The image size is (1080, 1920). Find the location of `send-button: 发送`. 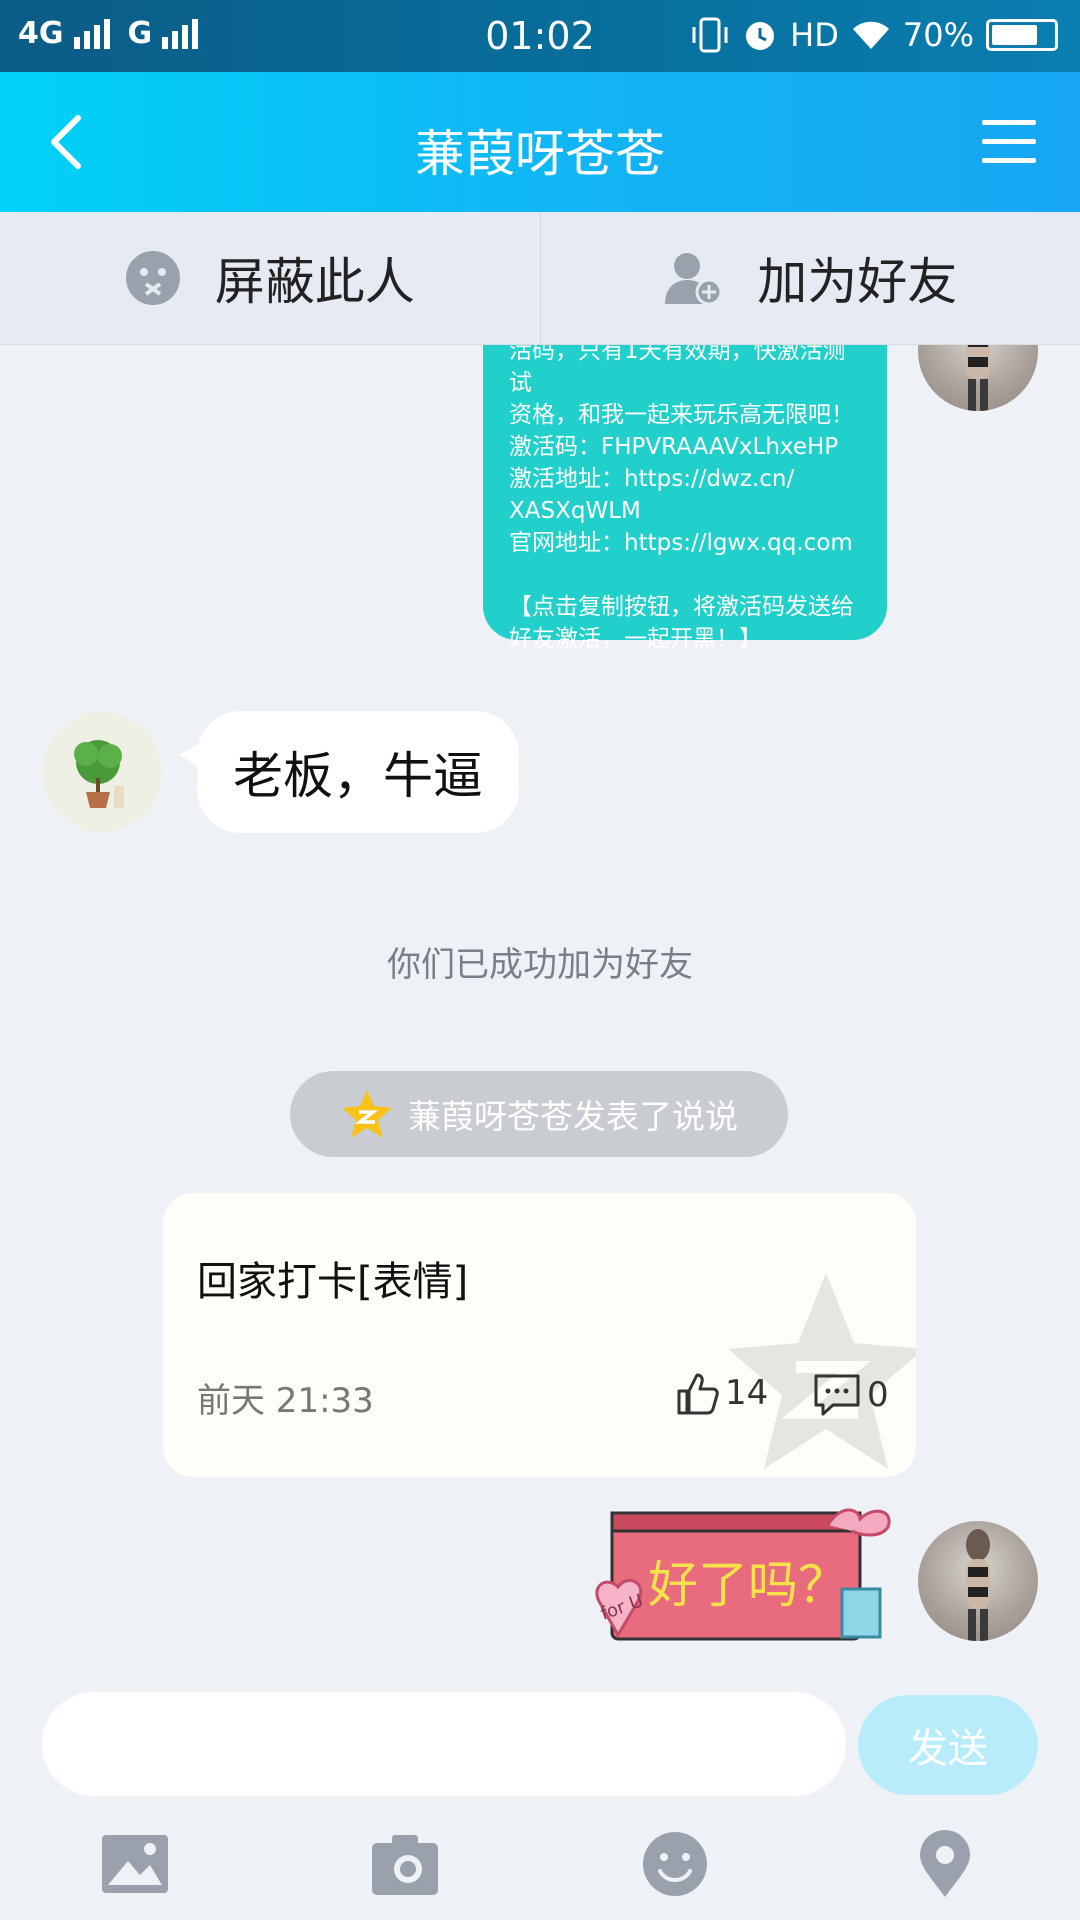

send-button: 发送 is located at coordinates (948, 1745).